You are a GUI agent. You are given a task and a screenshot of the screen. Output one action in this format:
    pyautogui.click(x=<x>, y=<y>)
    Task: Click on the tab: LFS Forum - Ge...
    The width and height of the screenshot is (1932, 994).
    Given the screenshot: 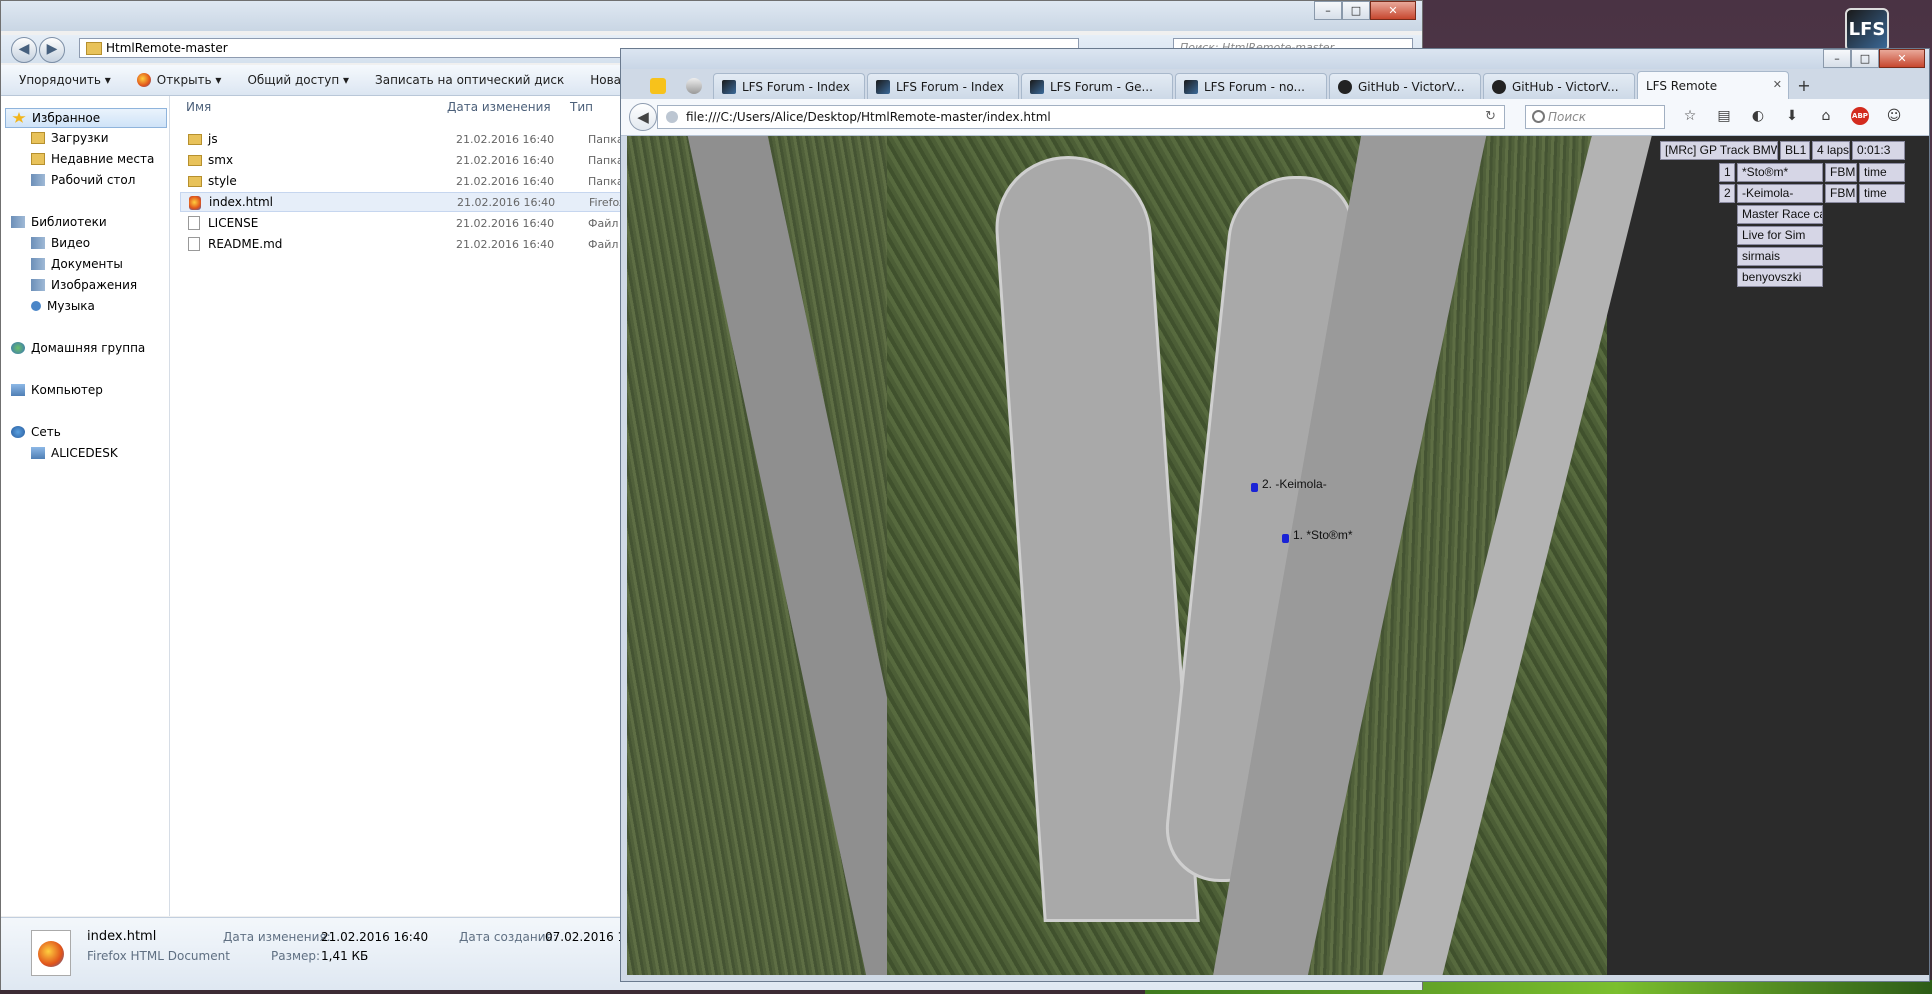 What is the action you would take?
    pyautogui.click(x=1097, y=86)
    